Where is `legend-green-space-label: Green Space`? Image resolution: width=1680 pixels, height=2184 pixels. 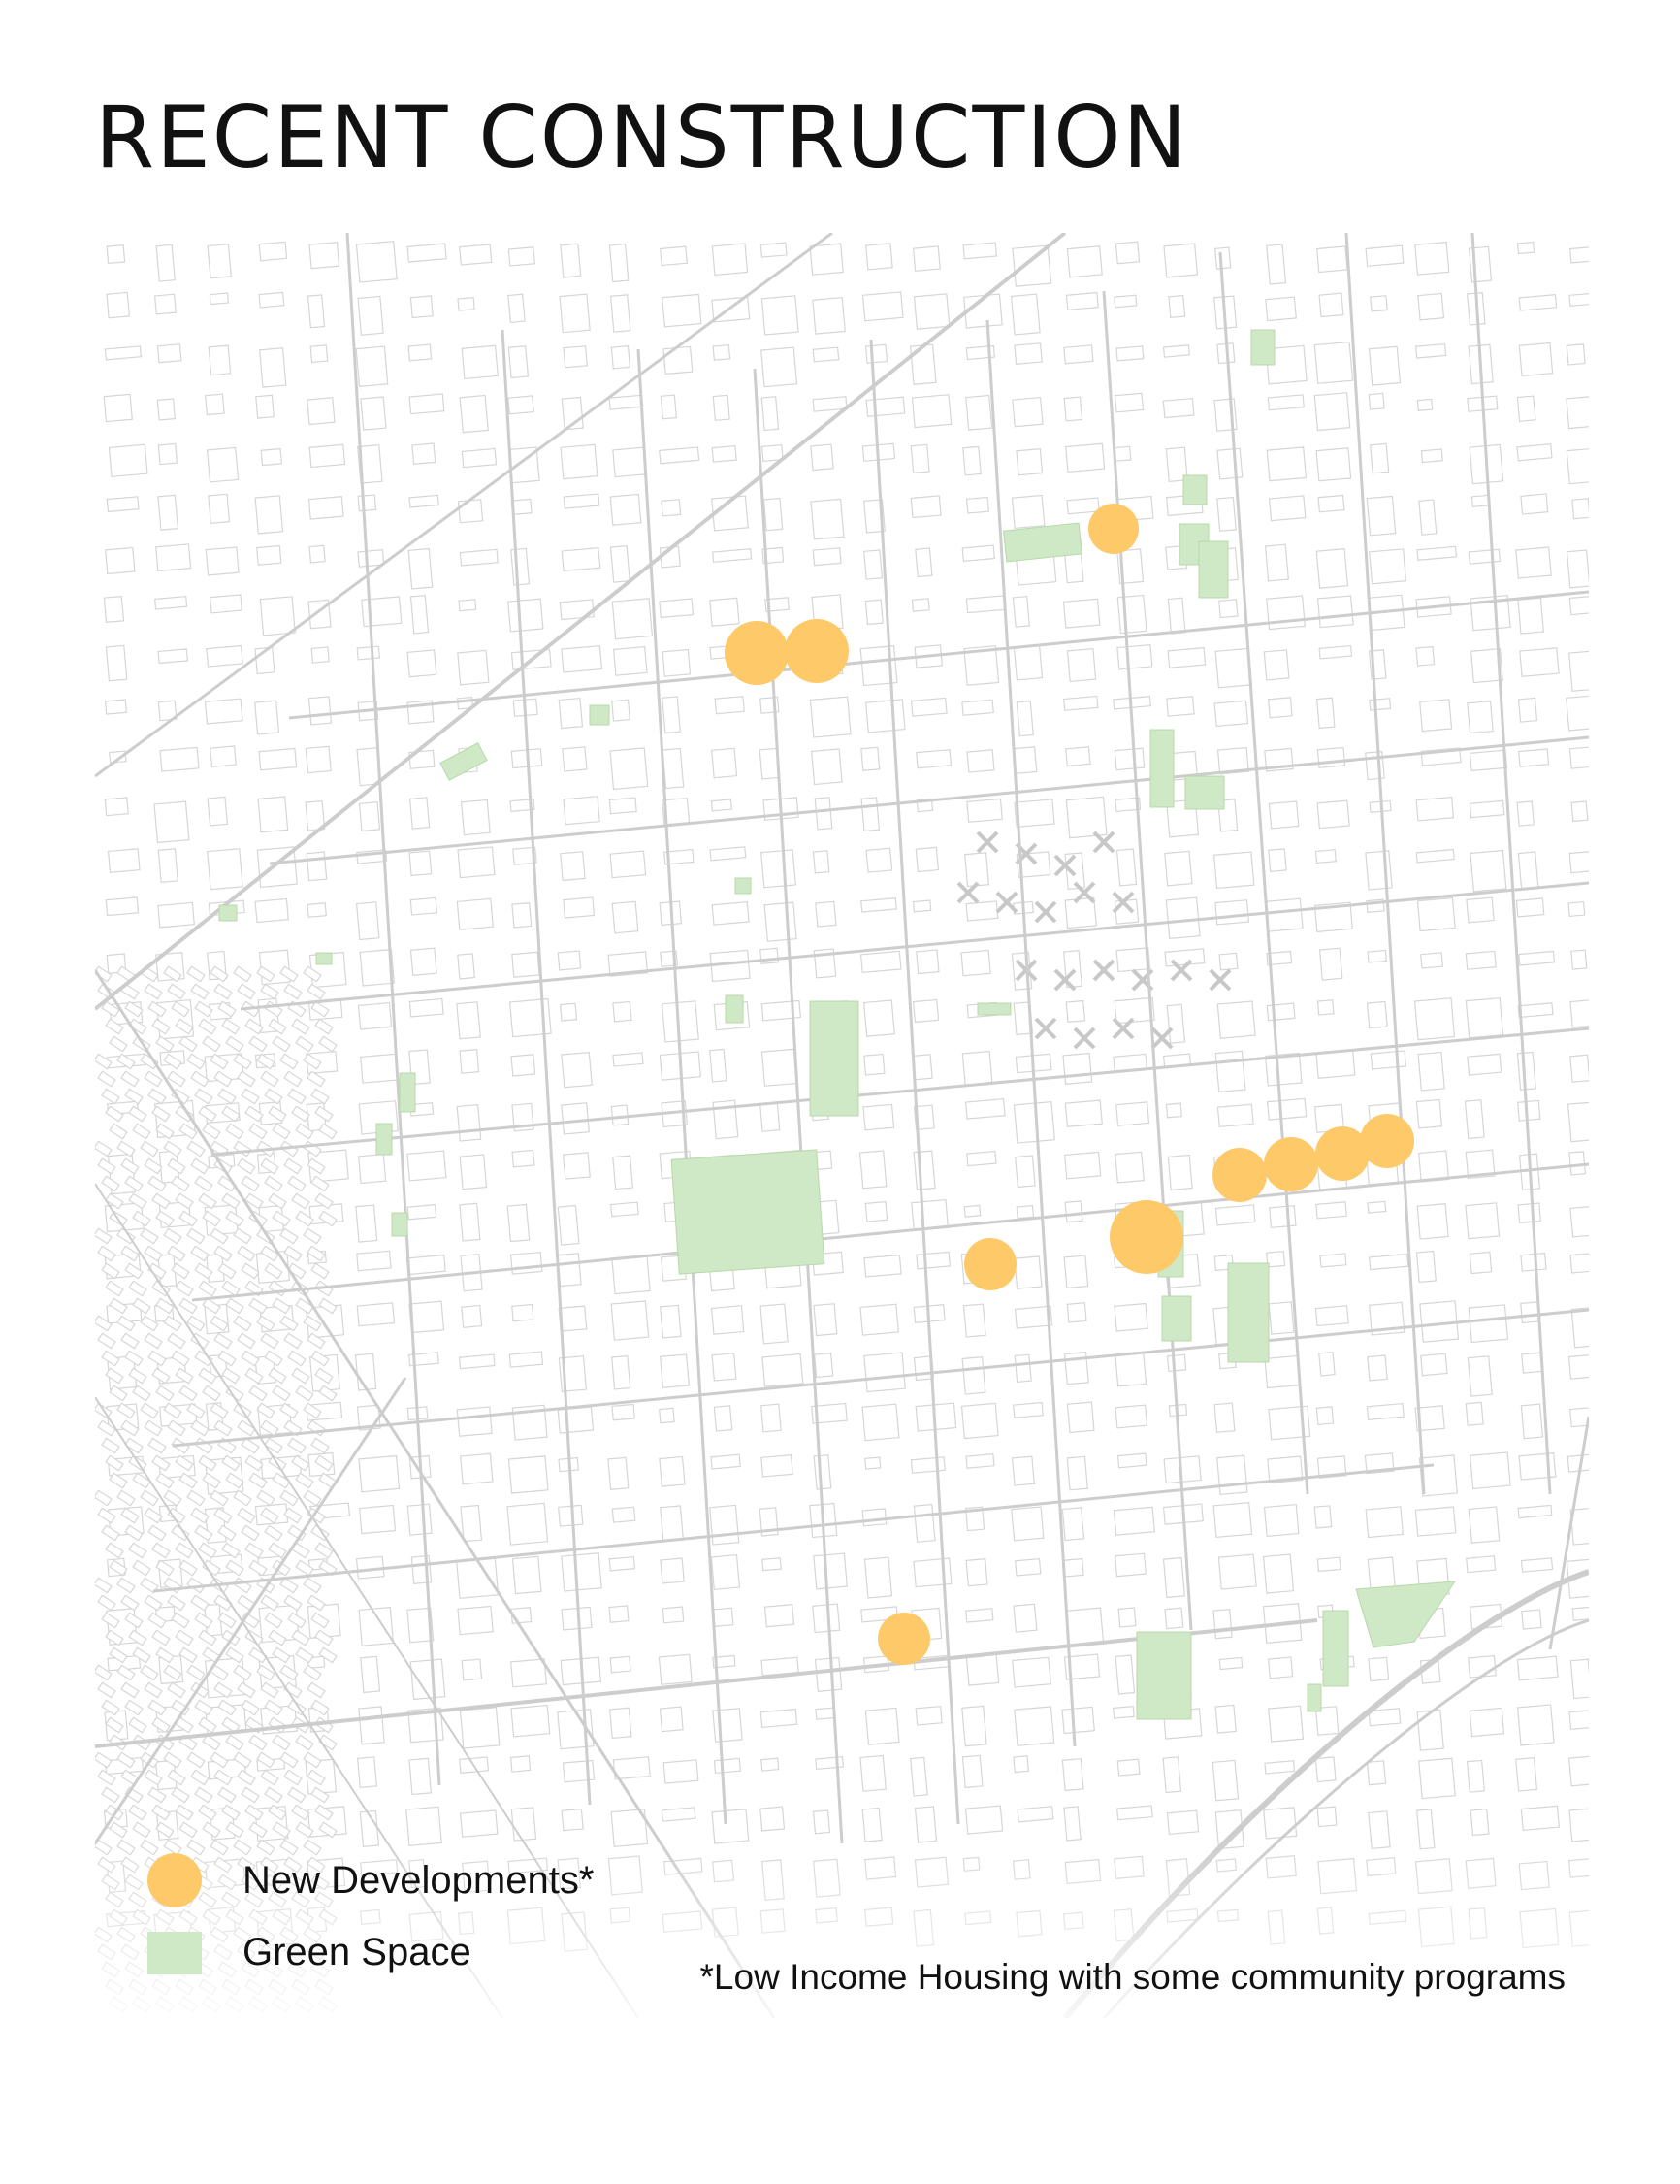 legend-green-space-label: Green Space is located at coordinates (356, 1952).